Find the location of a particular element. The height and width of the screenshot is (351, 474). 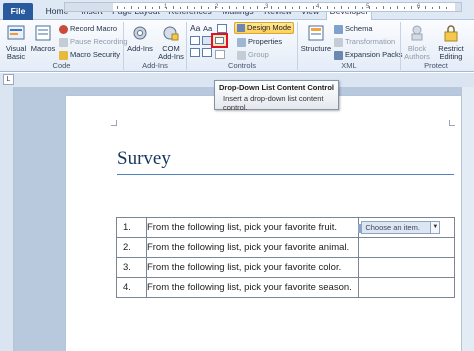

dropdown-content-control: Choose an item. ▼ is located at coordinates (399, 227).